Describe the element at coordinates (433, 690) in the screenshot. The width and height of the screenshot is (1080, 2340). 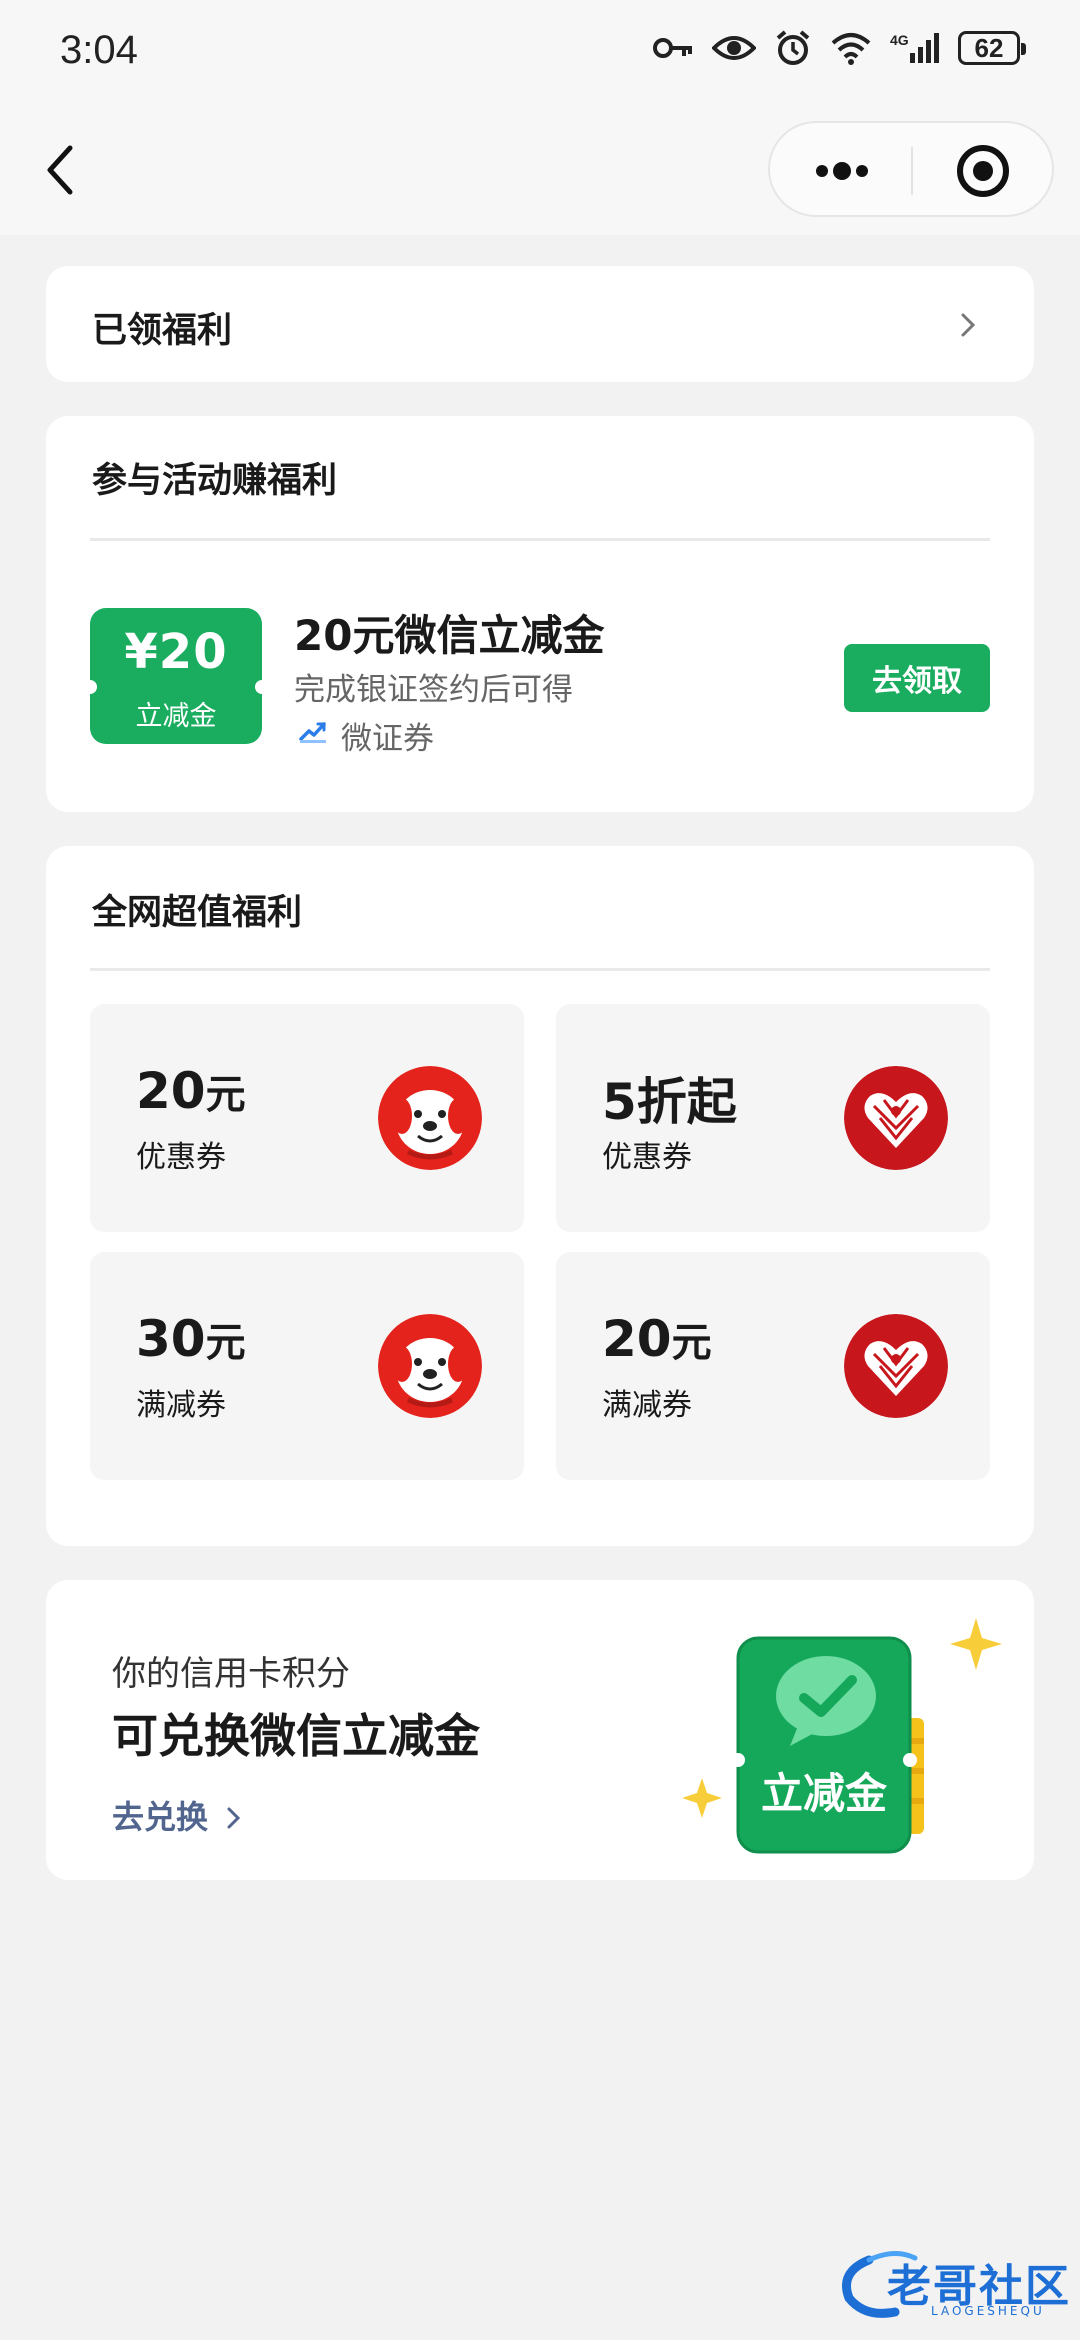
I see `activity-item-desc: 完成银证签约后可得` at that location.